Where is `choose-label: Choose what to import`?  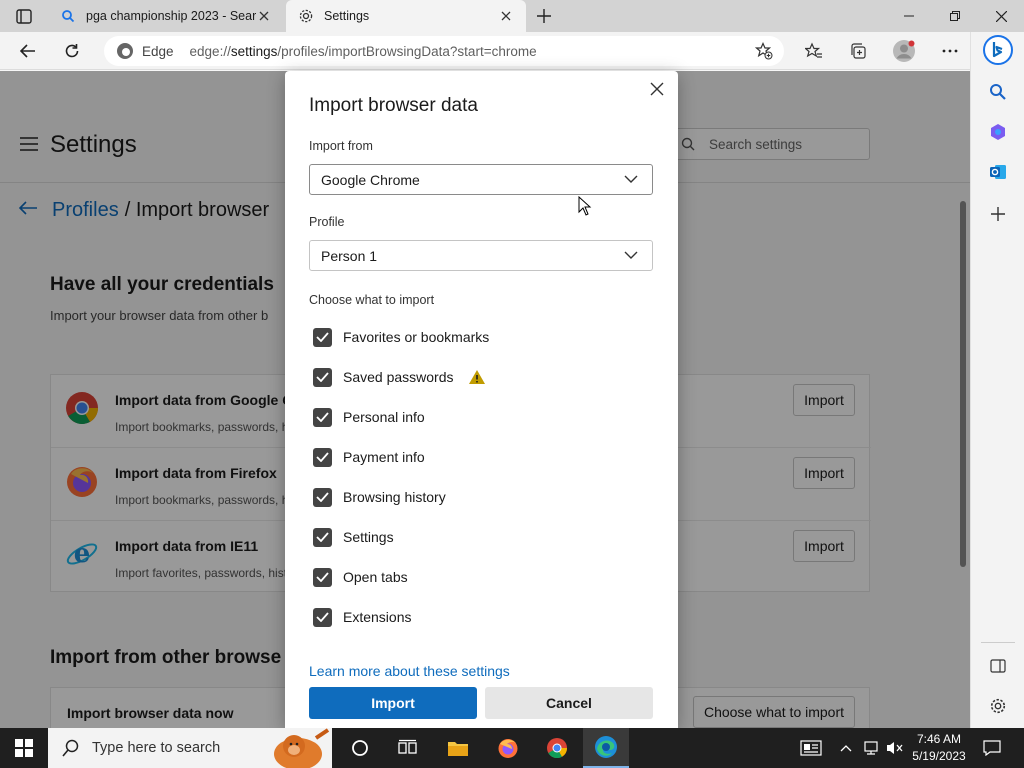
choose-label: Choose what to import is located at coordinates (372, 300).